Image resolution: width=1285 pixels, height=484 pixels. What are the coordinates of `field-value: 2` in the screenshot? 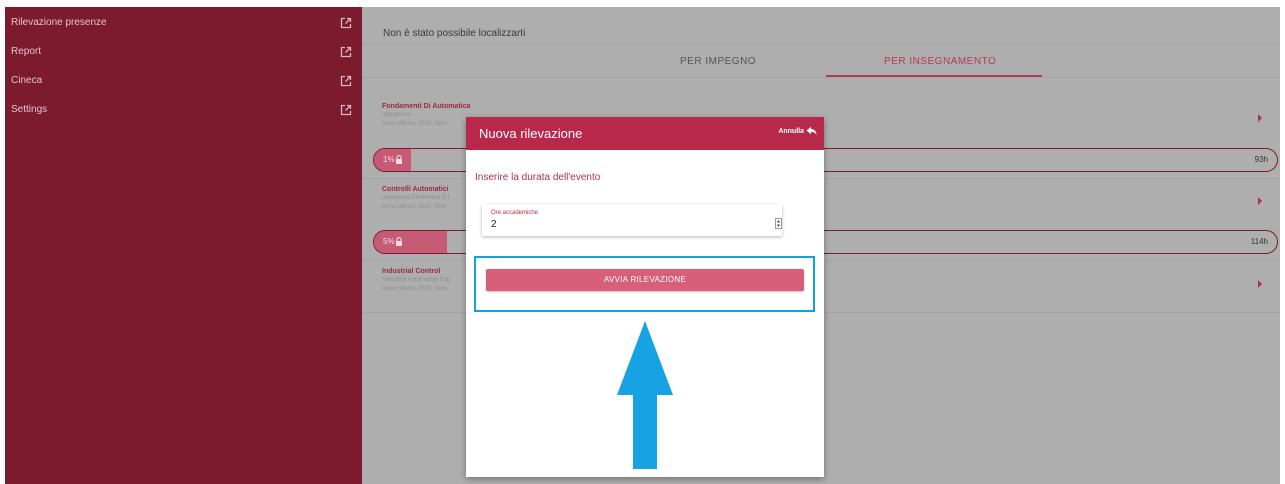 It's located at (494, 224).